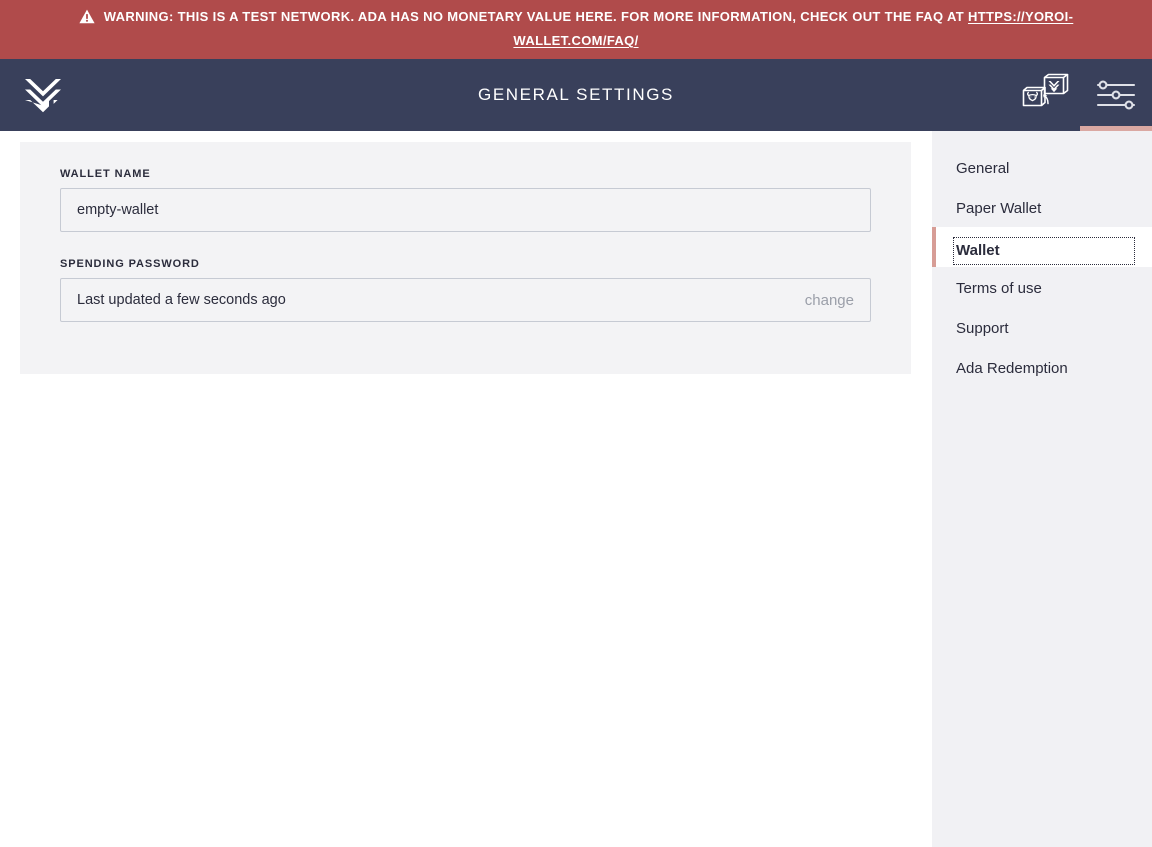 The width and height of the screenshot is (1152, 847). What do you see at coordinates (181, 300) in the screenshot?
I see `spending-password-status: Last updated a few seconds ago` at bounding box center [181, 300].